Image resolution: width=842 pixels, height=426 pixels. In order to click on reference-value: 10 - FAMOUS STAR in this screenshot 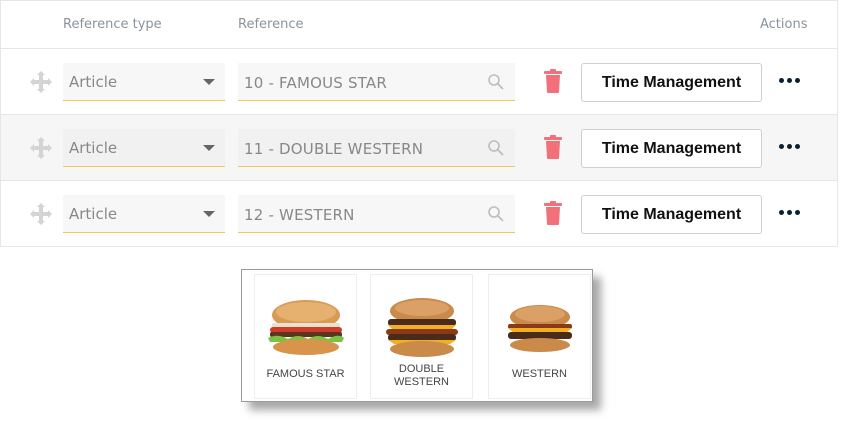, I will do `click(315, 83)`.